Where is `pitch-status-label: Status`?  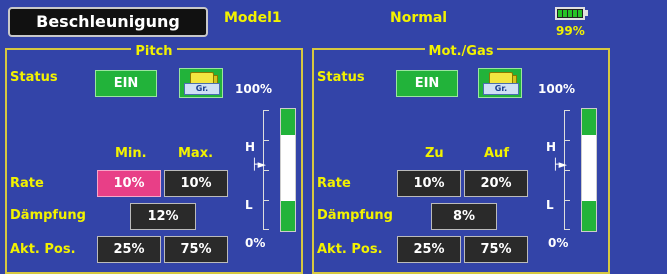 pitch-status-label: Status is located at coordinates (34, 77).